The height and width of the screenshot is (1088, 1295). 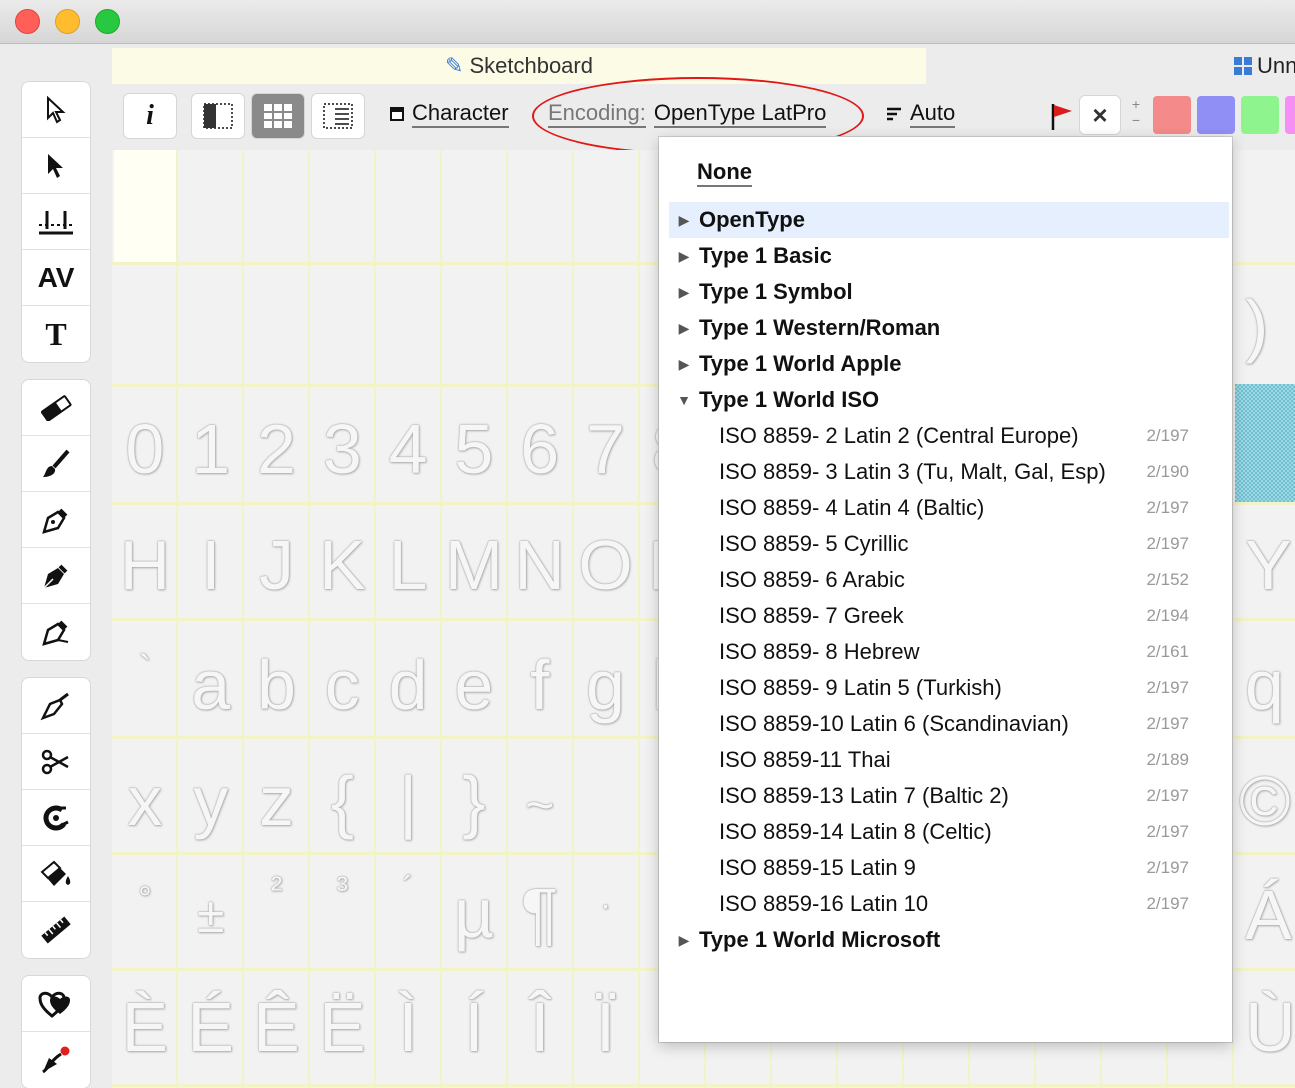 I want to click on grid-view-button, so click(x=278, y=116).